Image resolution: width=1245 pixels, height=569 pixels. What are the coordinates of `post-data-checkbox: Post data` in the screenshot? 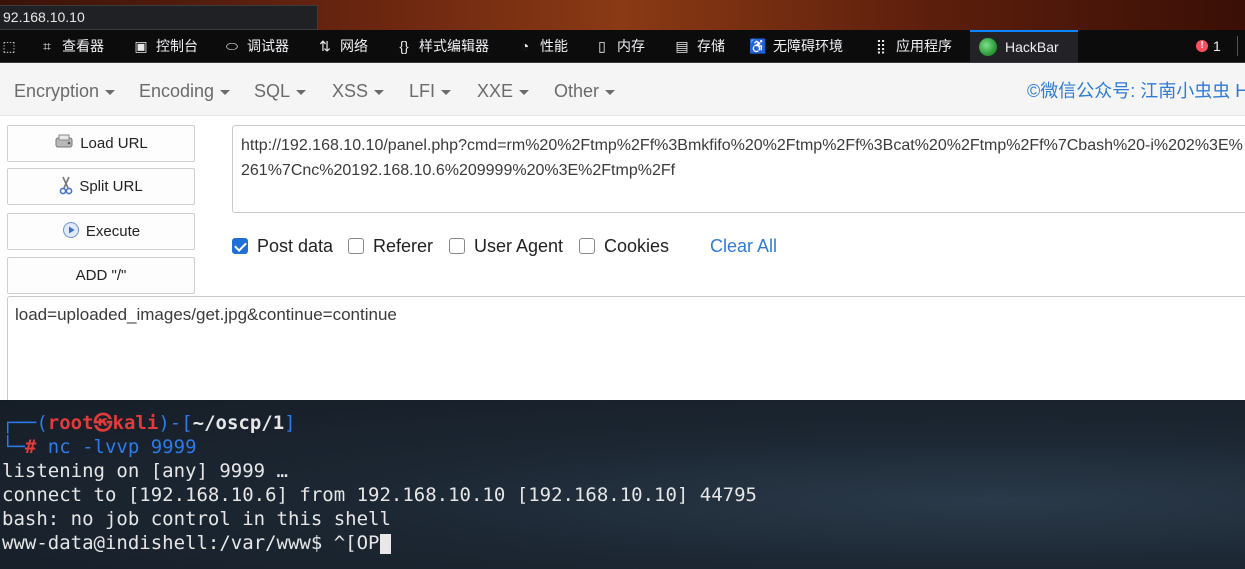 It's located at (282, 246).